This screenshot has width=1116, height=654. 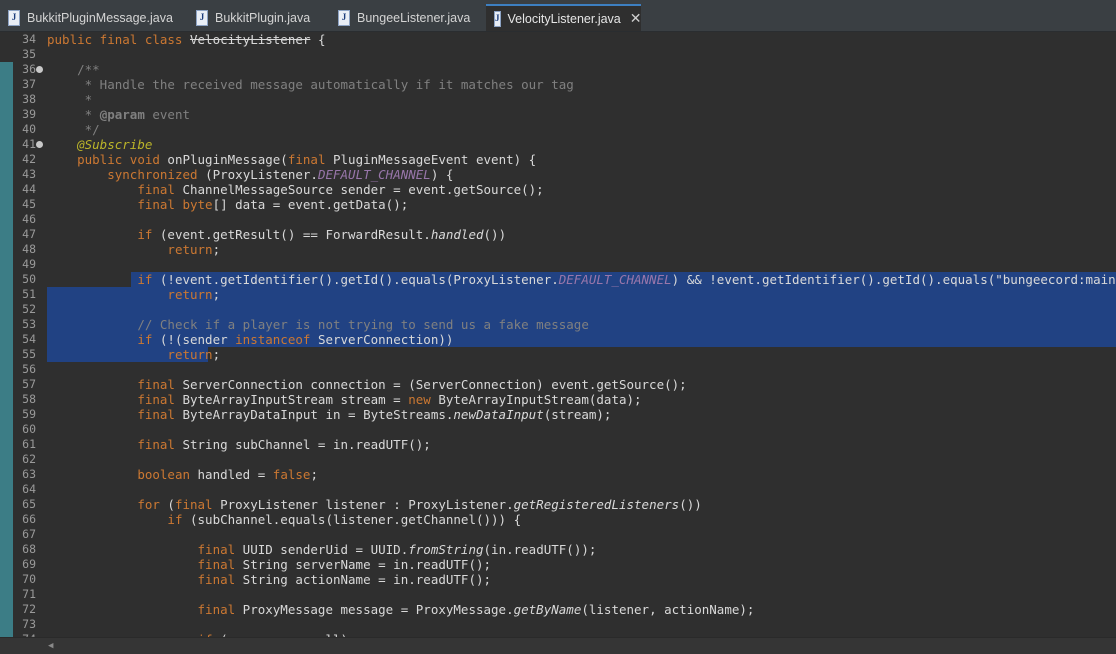 I want to click on code-token: getByName, so click(x=547, y=609).